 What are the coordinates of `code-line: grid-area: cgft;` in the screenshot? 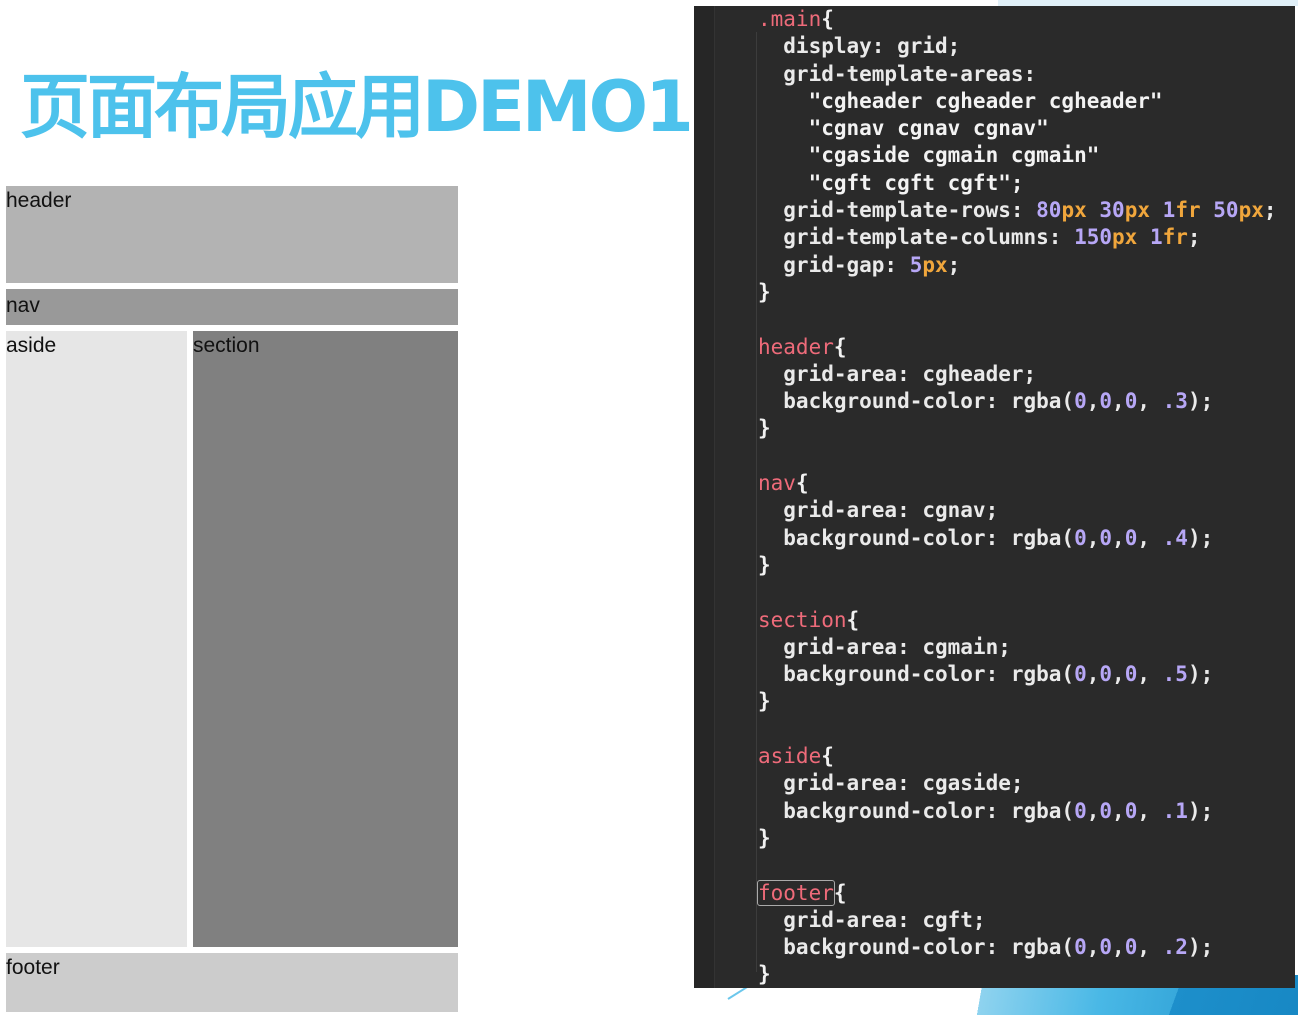 It's located at (1017, 920).